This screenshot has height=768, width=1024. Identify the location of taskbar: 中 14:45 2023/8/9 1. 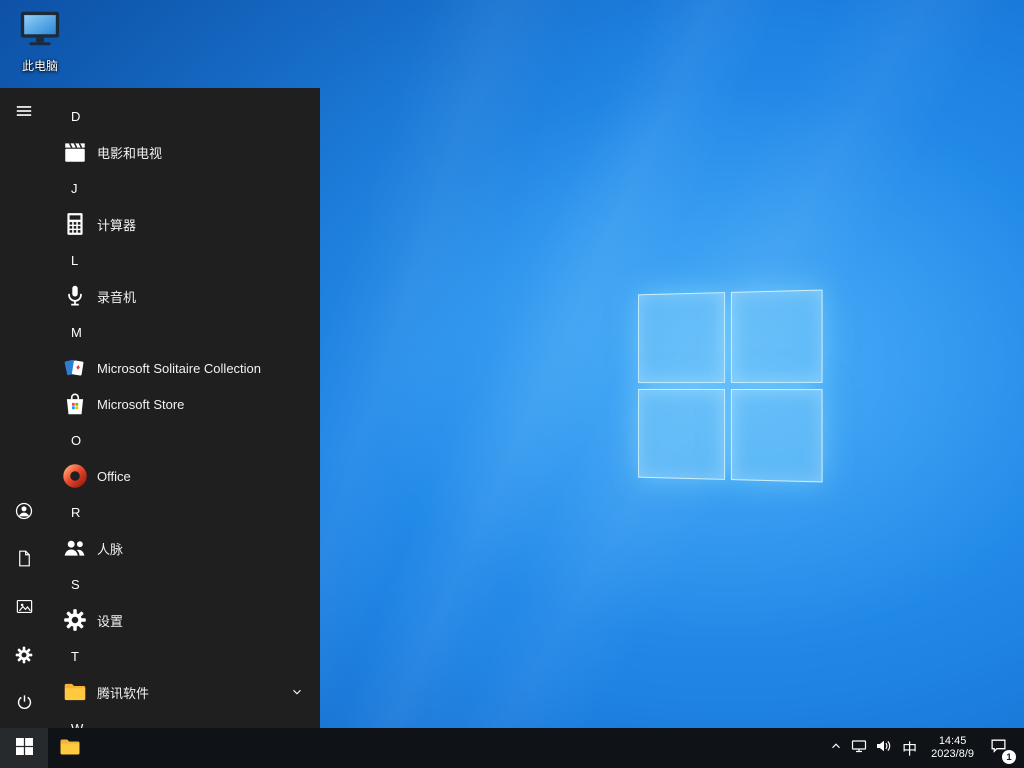
(512, 748).